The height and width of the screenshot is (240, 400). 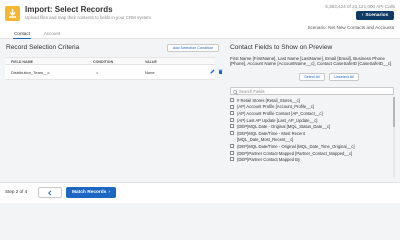 I want to click on row-value: None, so click(x=150, y=72).